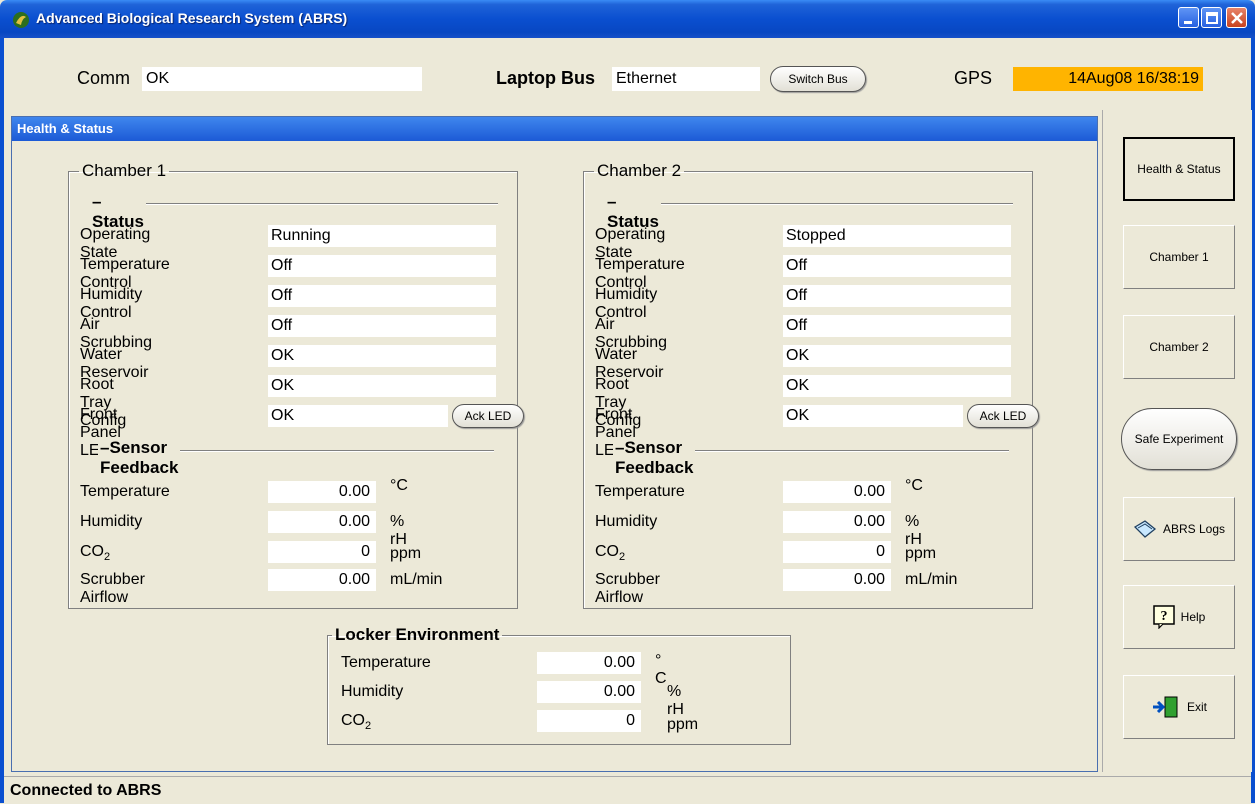 This screenshot has height=804, width=1255. What do you see at coordinates (124, 170) in the screenshot?
I see `chamber-1-title: Chamber 1` at bounding box center [124, 170].